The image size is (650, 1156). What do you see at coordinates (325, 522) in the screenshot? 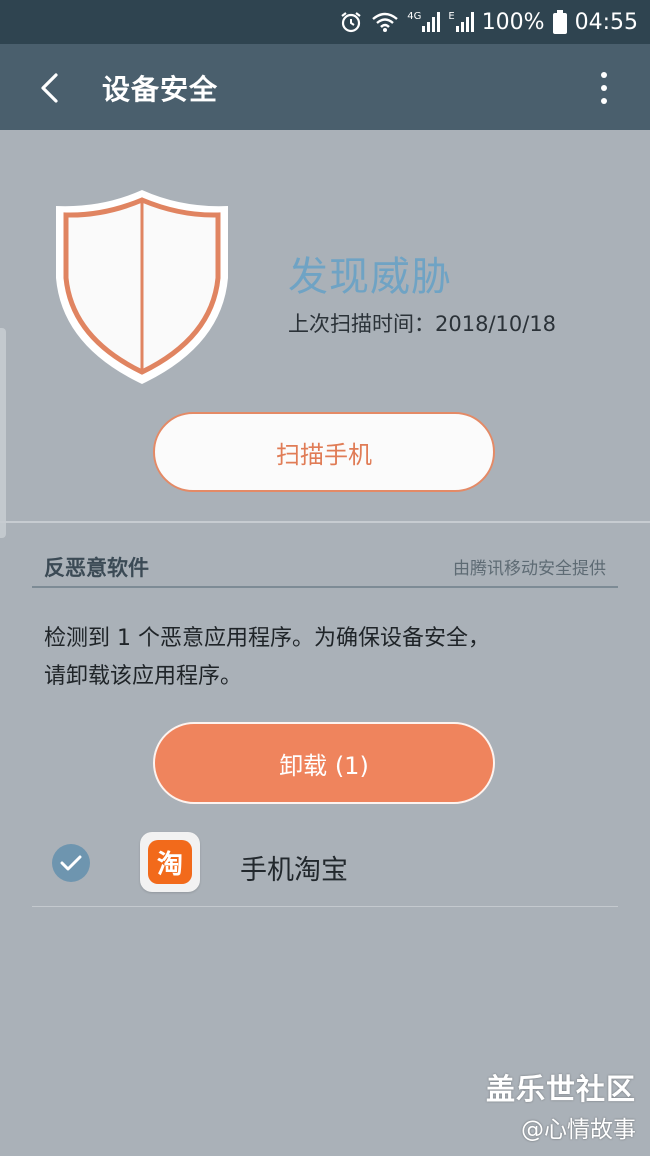
I see `divider` at bounding box center [325, 522].